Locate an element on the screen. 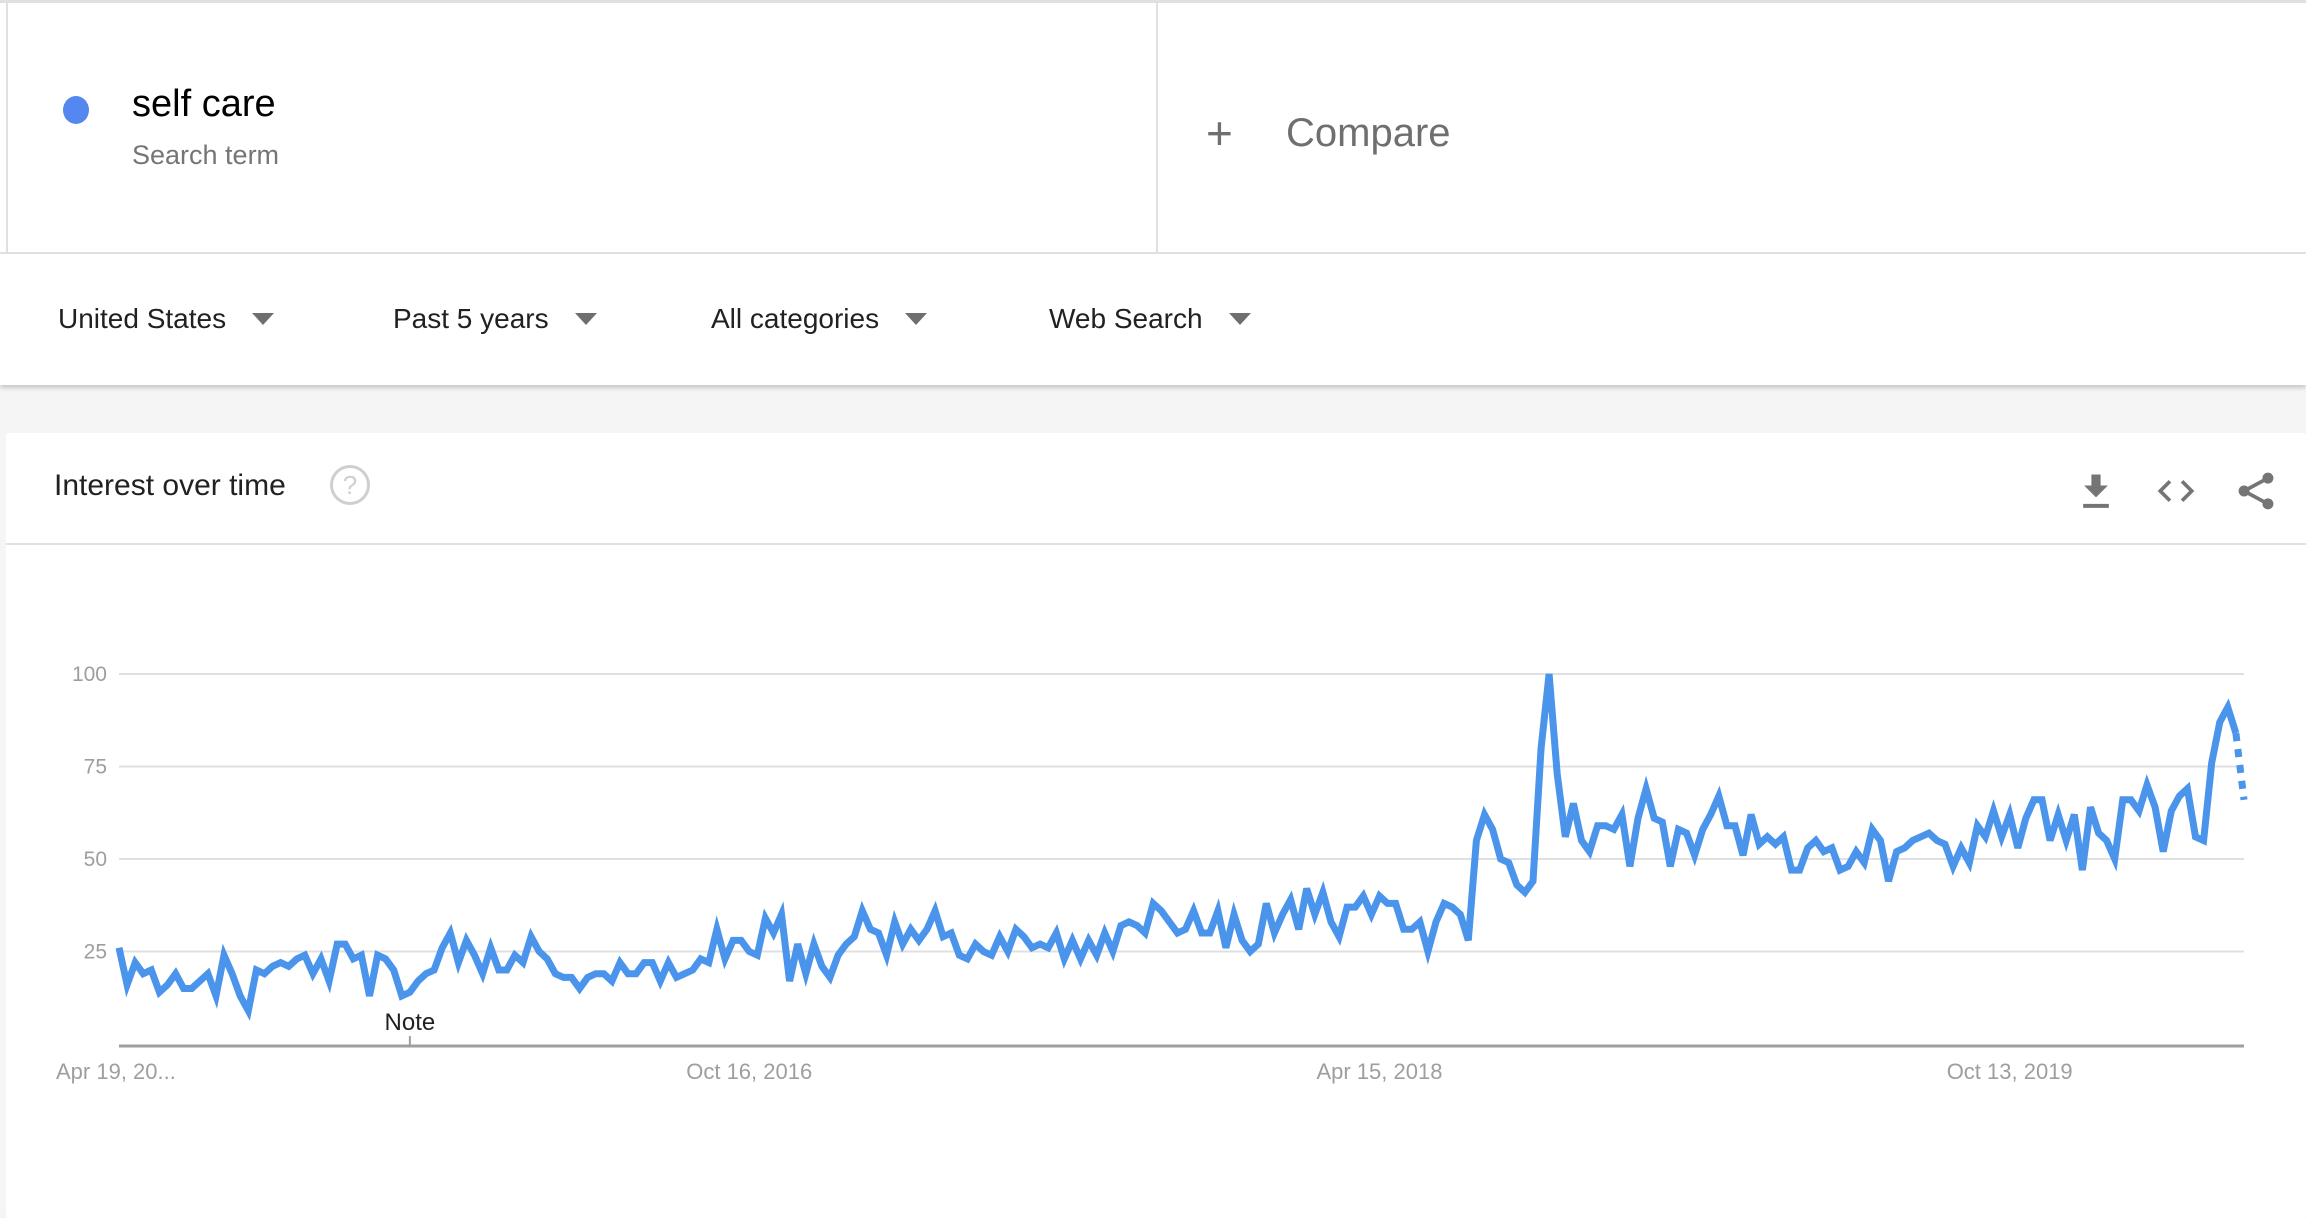 The width and height of the screenshot is (2306, 1218). note-annotation-label: Note is located at coordinates (410, 1022).